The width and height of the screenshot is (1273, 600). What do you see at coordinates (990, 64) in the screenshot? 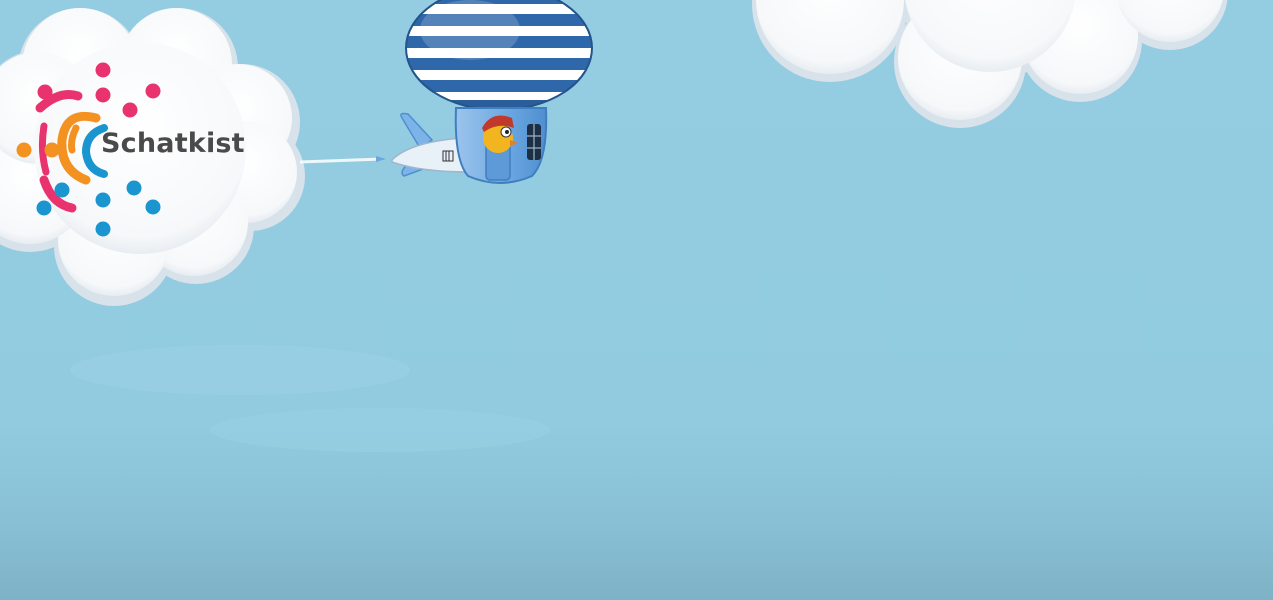
I see `cloud-top-right` at bounding box center [990, 64].